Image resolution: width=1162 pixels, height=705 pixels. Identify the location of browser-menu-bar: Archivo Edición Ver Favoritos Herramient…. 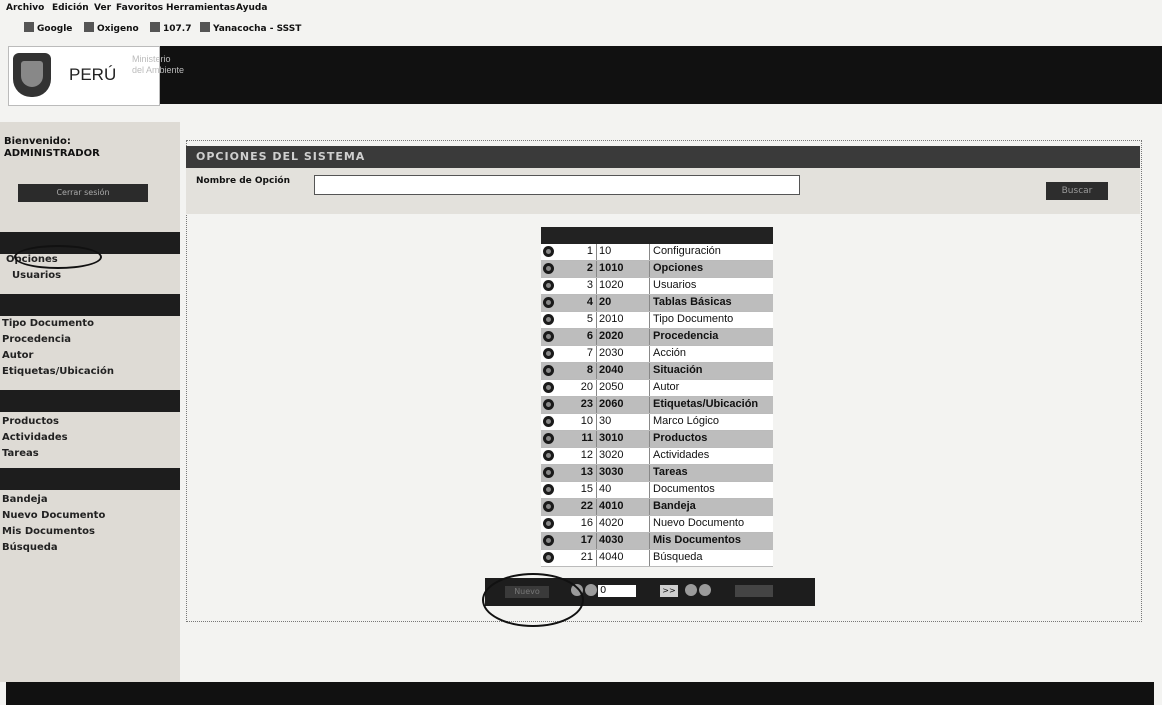
(581, 9).